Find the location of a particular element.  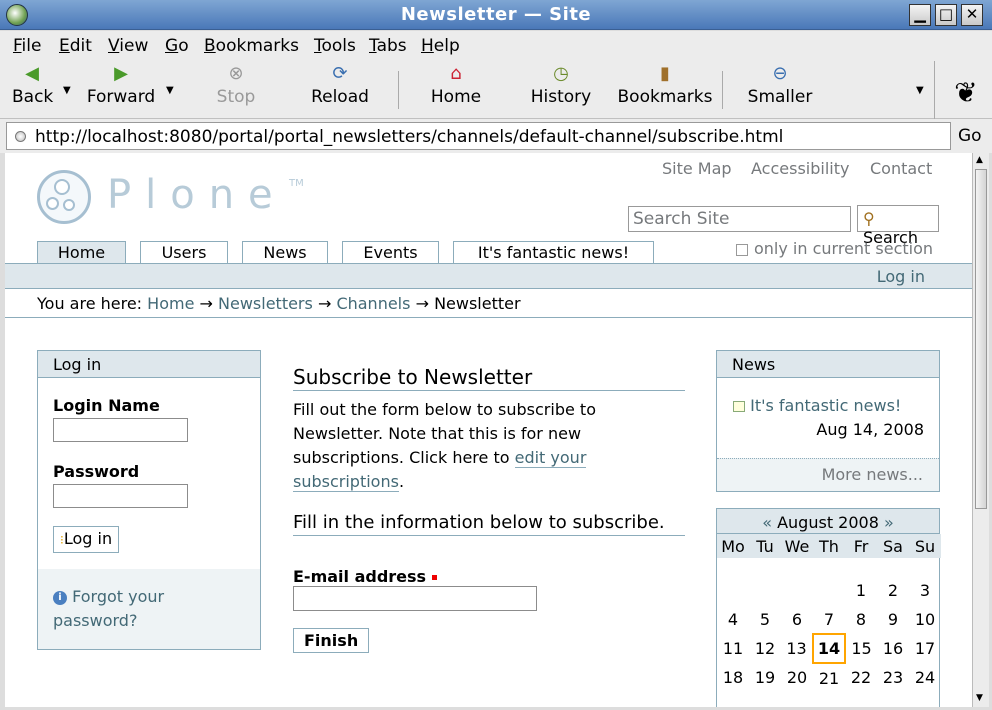

scrollbar-thumb is located at coordinates (981, 339).